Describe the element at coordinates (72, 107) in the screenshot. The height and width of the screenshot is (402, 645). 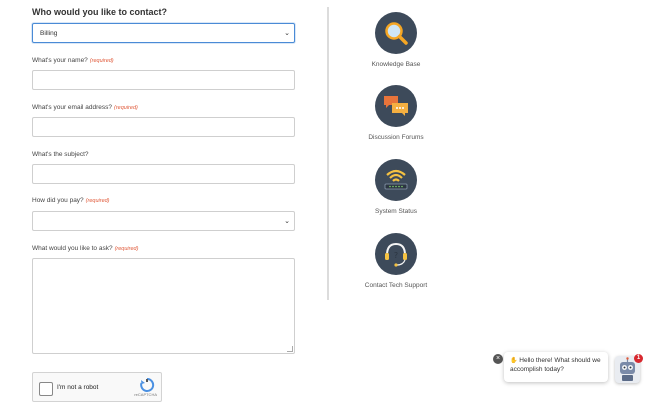
I see `email-label-text: What's your email address?` at that location.